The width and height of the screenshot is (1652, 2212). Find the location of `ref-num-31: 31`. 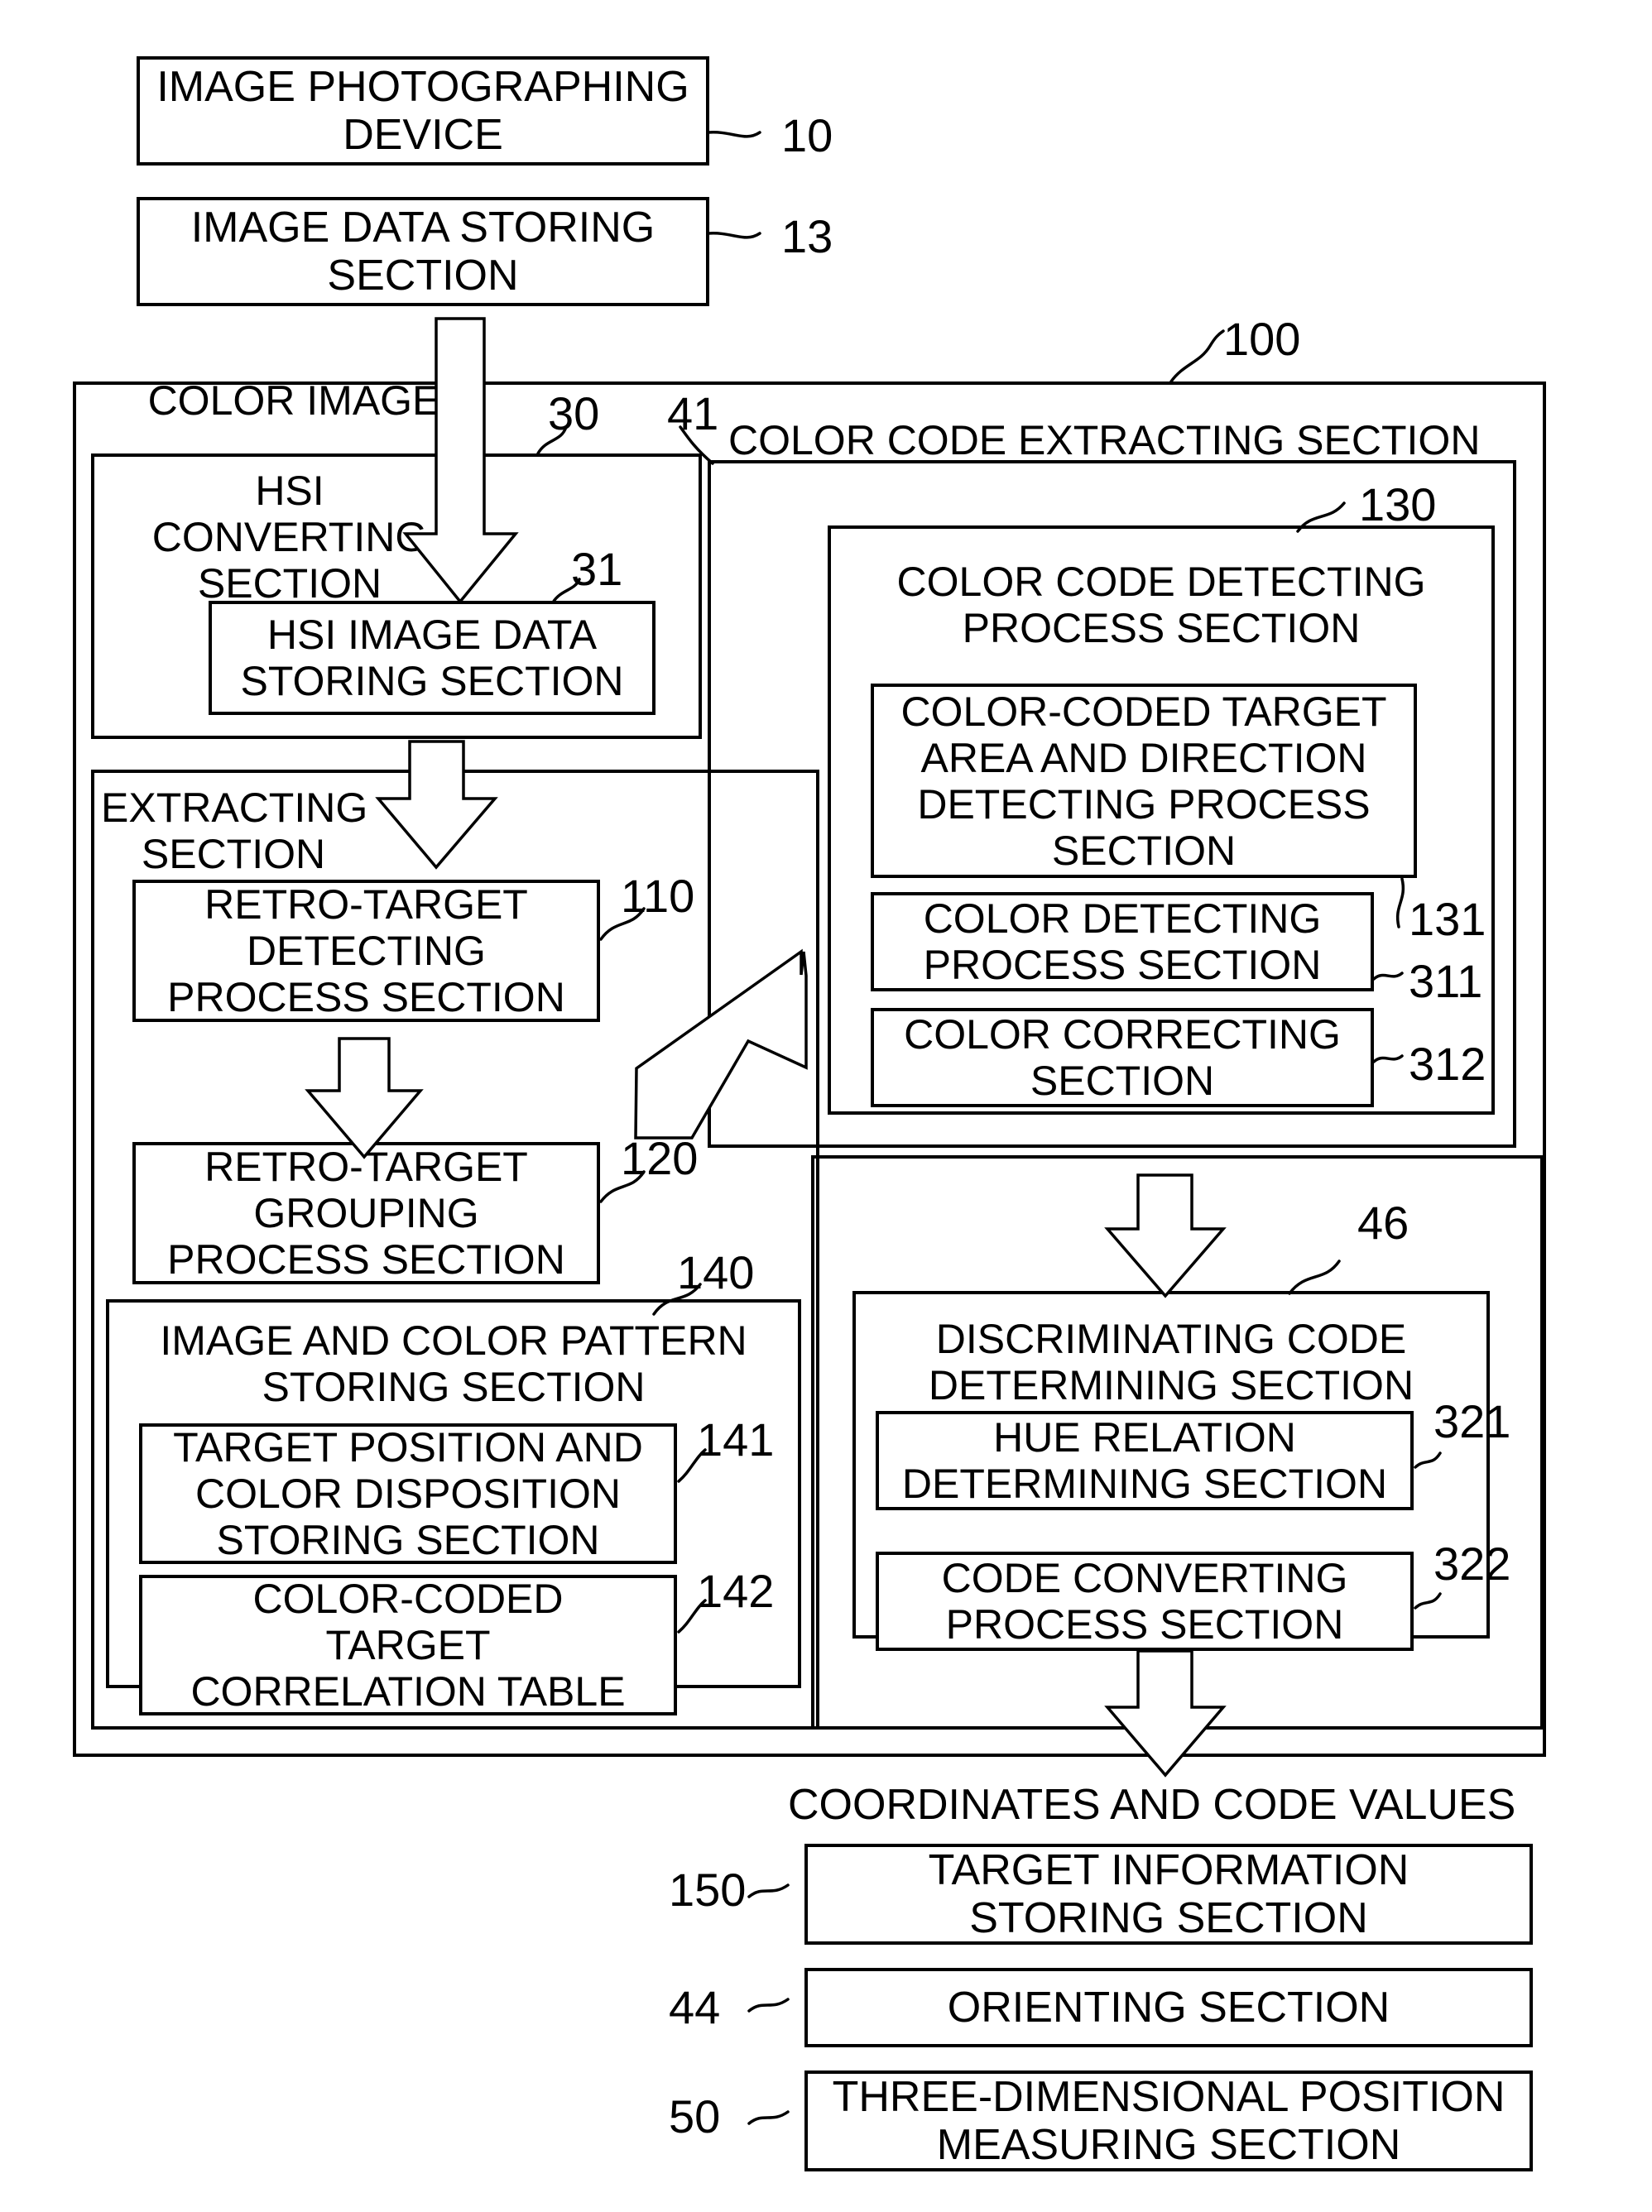

ref-num-31: 31 is located at coordinates (597, 569).